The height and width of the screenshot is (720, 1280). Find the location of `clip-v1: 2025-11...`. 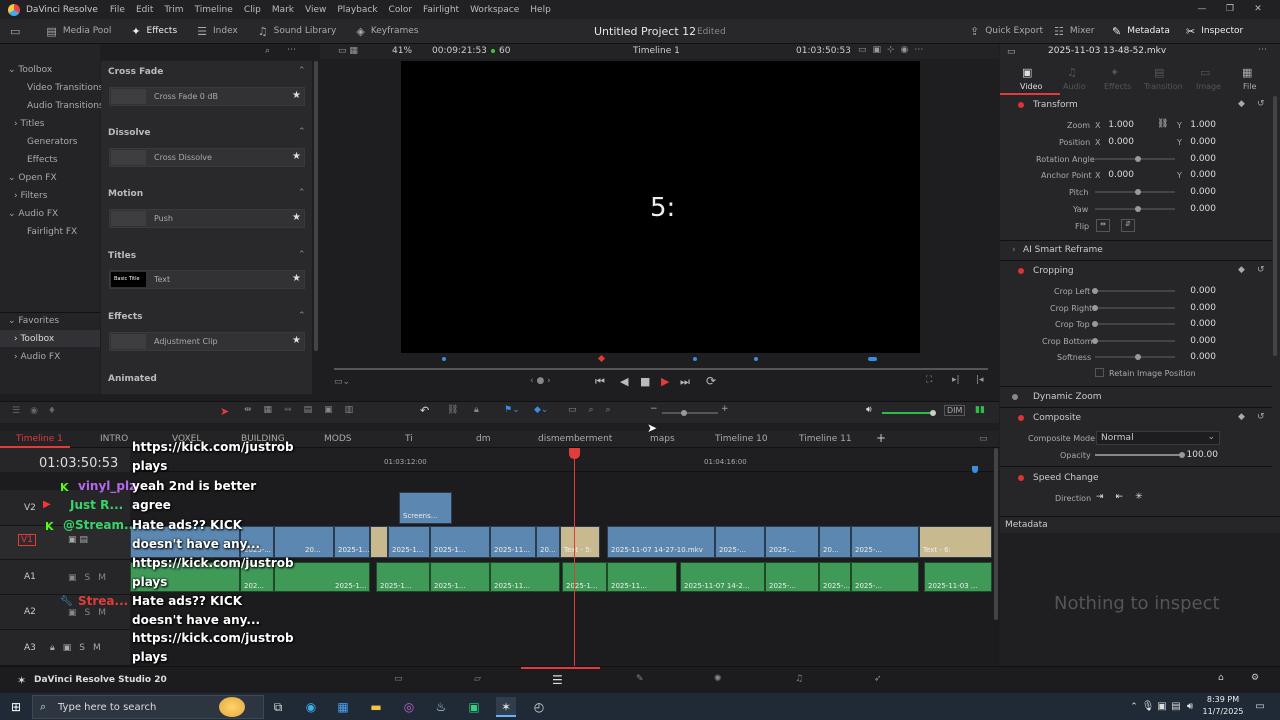

clip-v1: 2025-11... is located at coordinates (513, 542).